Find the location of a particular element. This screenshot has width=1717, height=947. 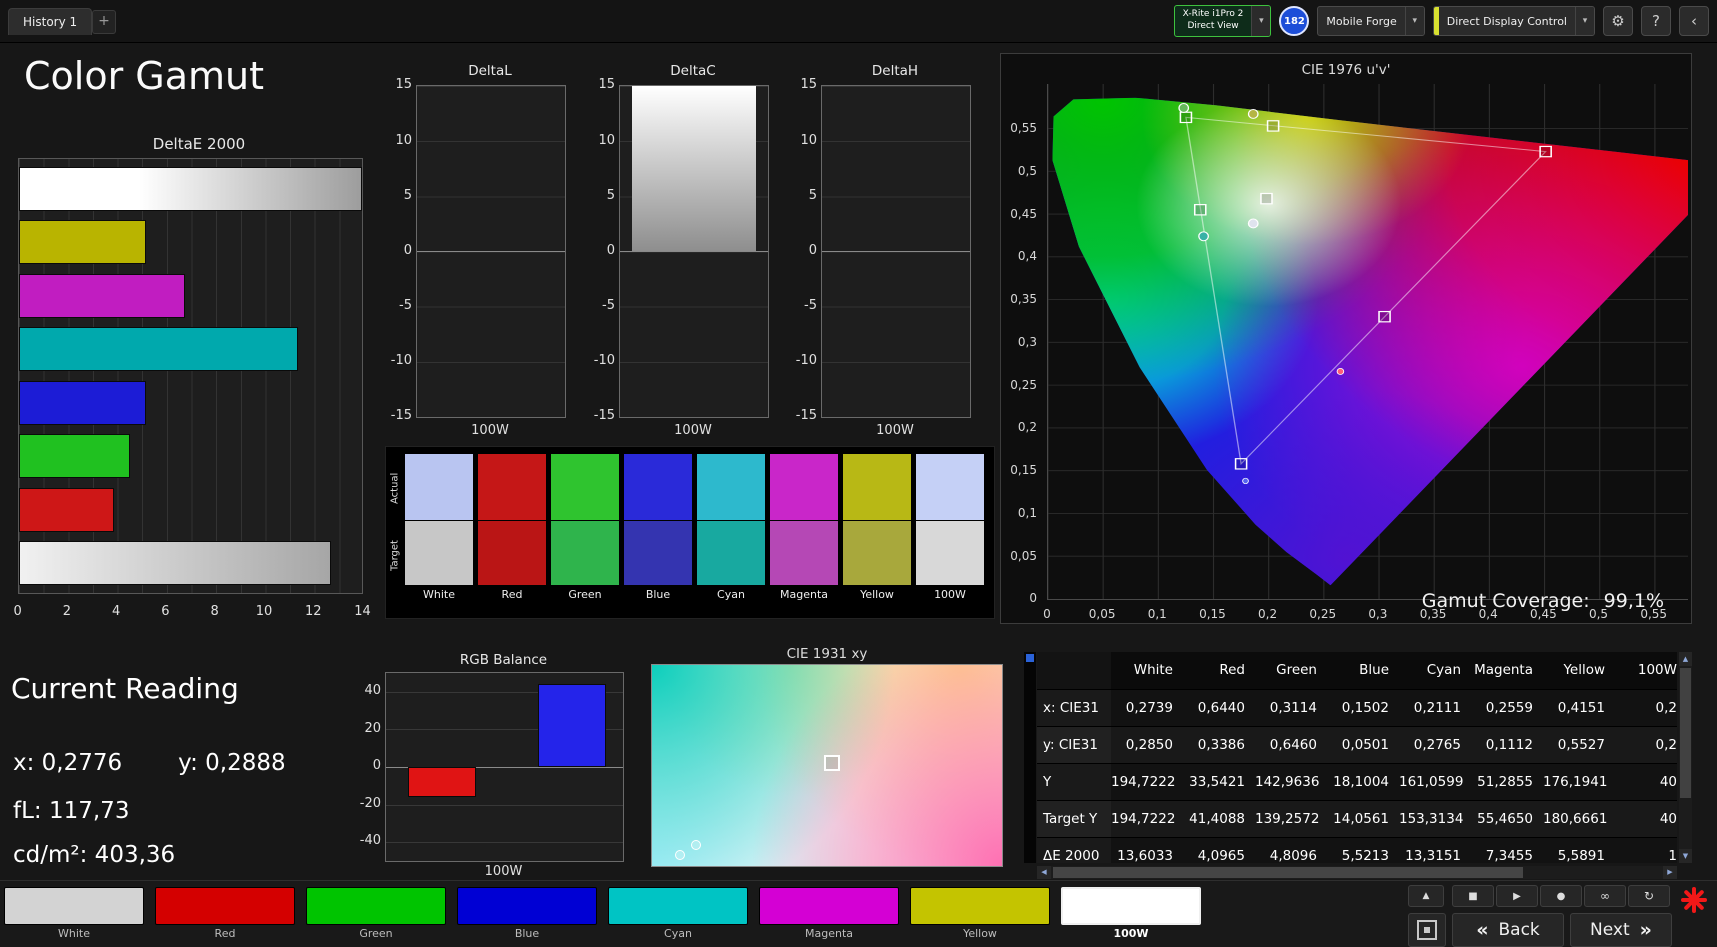

test-patch: Green is located at coordinates (376, 913).